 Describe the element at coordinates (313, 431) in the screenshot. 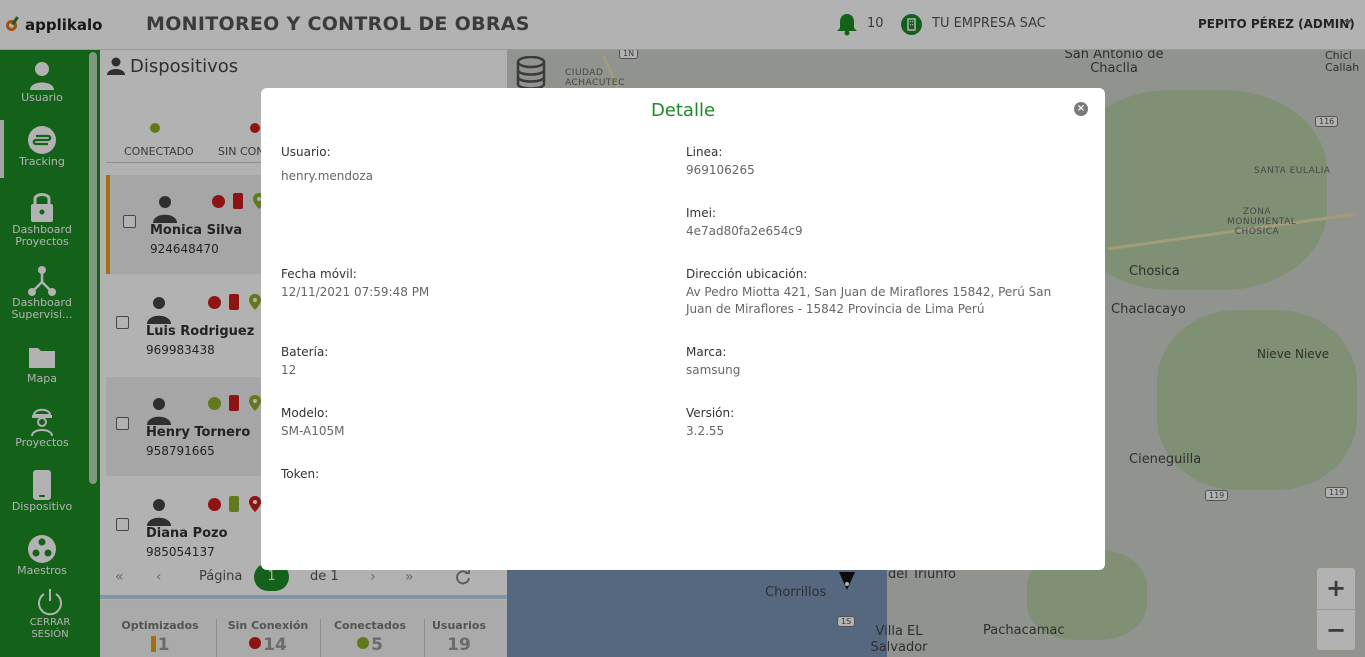

I see `field-value-modelo: SM-A105M` at that location.